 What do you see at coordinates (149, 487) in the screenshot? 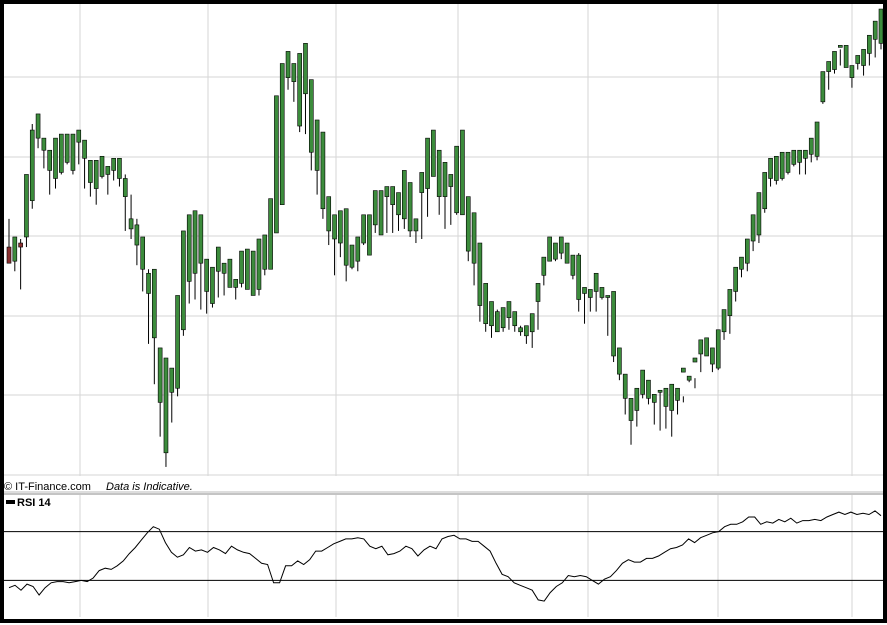
I see `watermark-disclaimer: Data is Indicative.` at bounding box center [149, 487].